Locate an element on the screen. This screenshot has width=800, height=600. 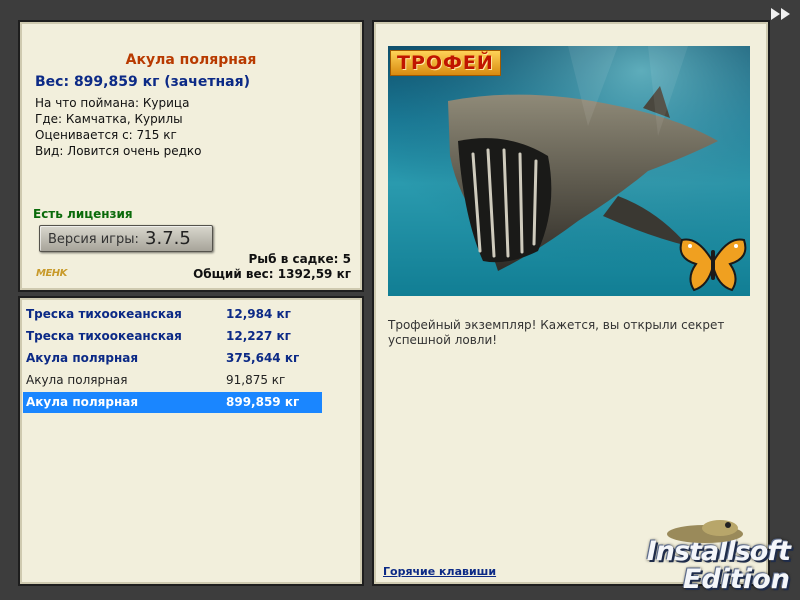
catch-row-selected: Акула полярная 899,859 кг is located at coordinates (172, 402).